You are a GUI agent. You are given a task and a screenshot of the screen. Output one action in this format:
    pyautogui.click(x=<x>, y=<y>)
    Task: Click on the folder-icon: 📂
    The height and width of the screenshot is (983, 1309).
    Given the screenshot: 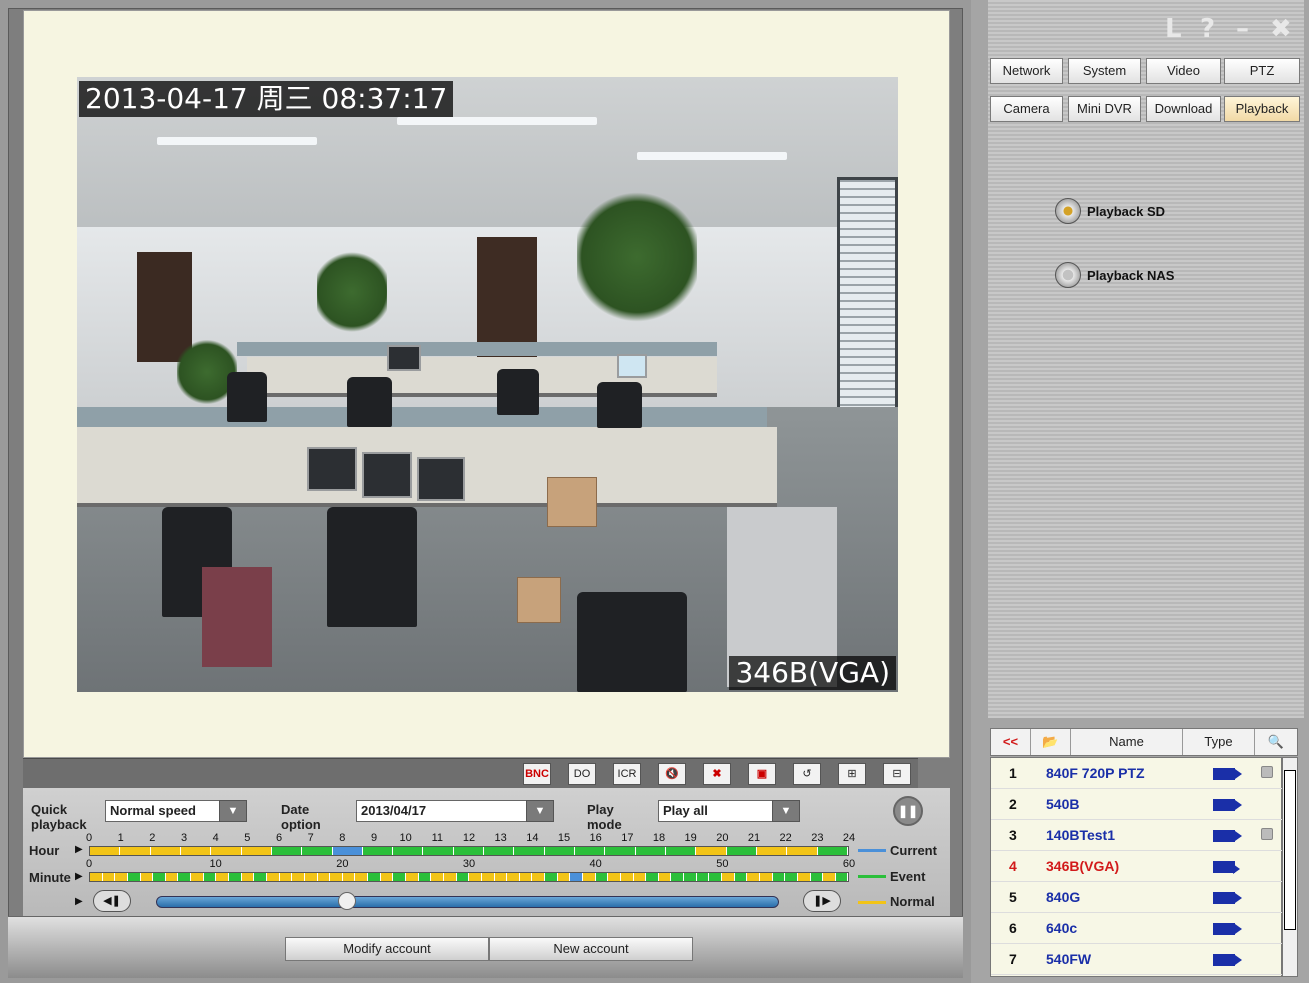 What is the action you would take?
    pyautogui.click(x=1051, y=742)
    